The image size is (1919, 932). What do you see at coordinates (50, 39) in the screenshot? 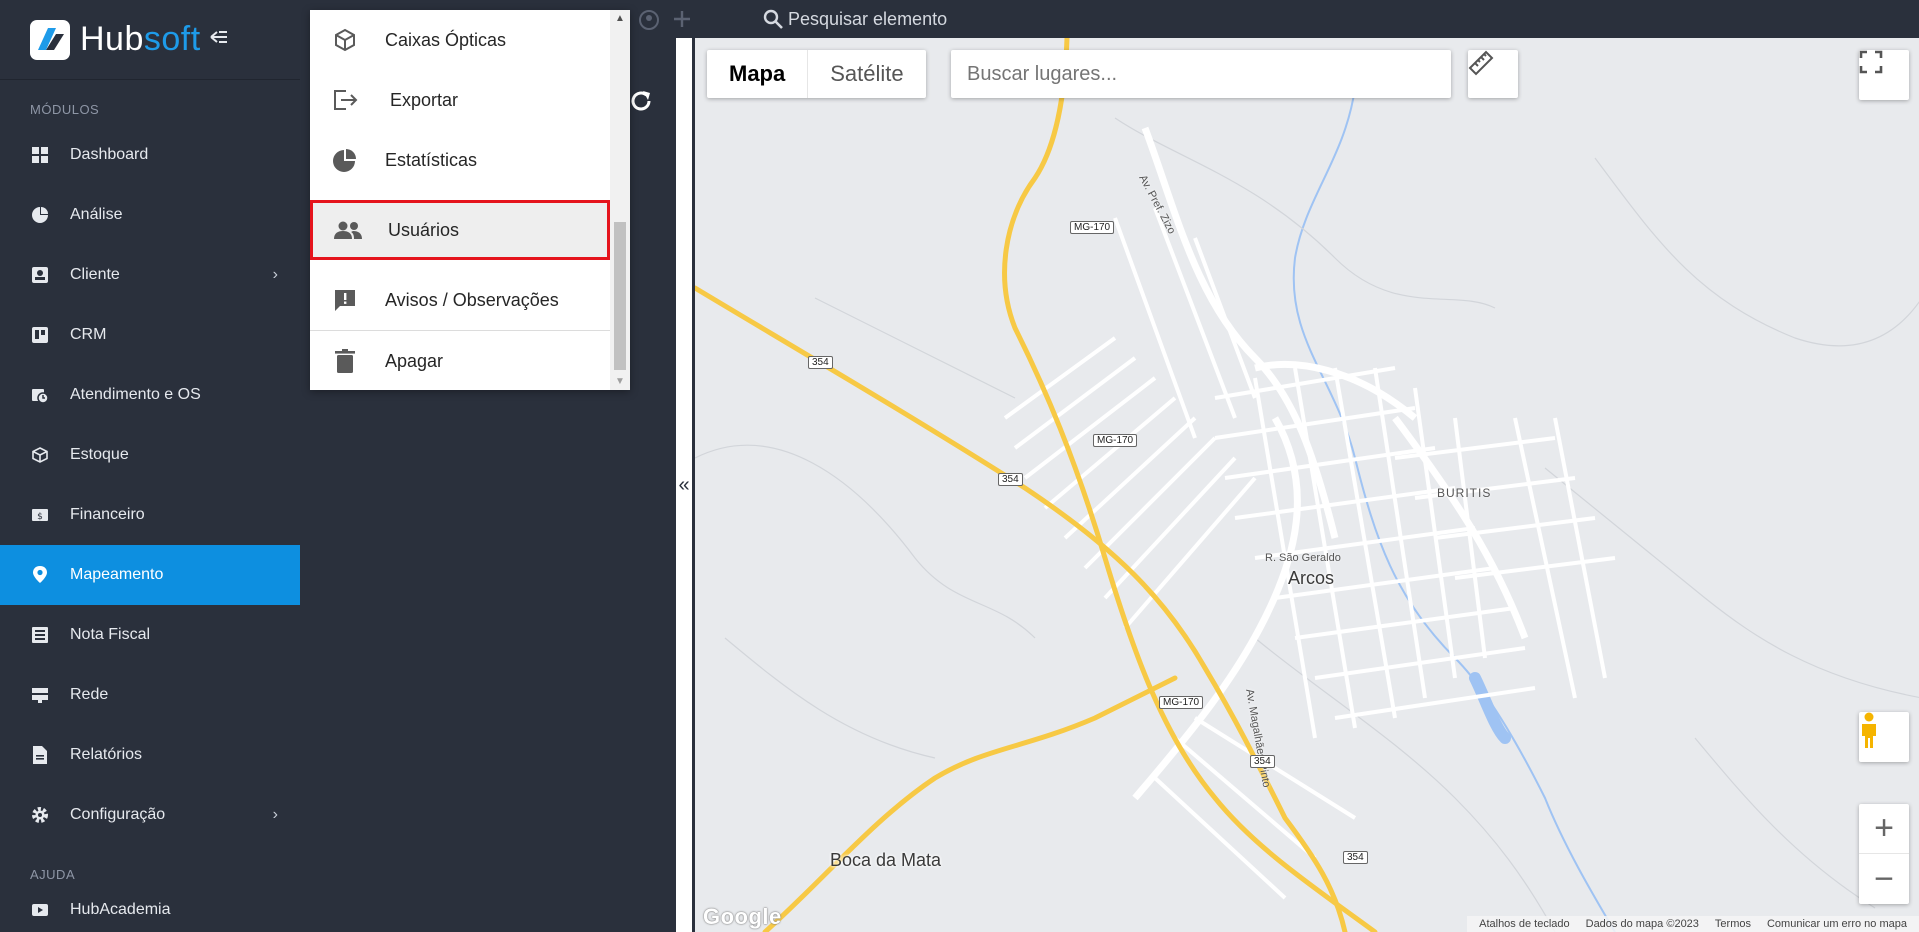
I see `hubsoft-logo` at bounding box center [50, 39].